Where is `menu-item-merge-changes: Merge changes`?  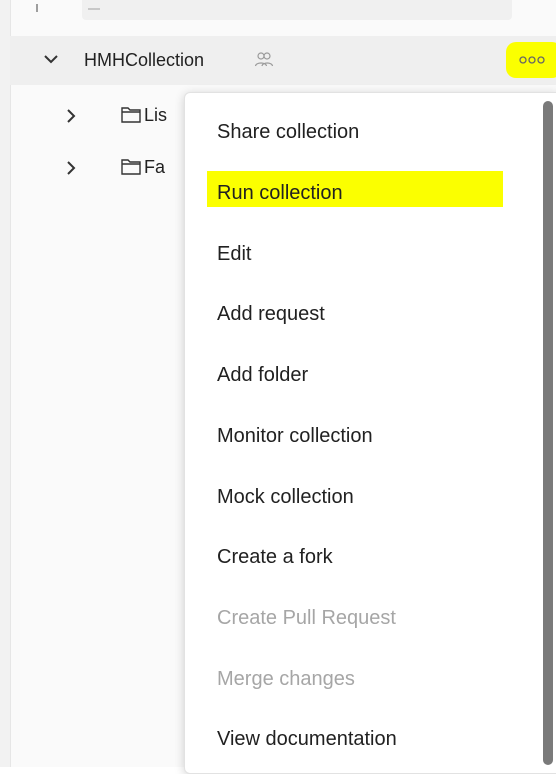
menu-item-merge-changes: Merge changes is located at coordinates (363, 680).